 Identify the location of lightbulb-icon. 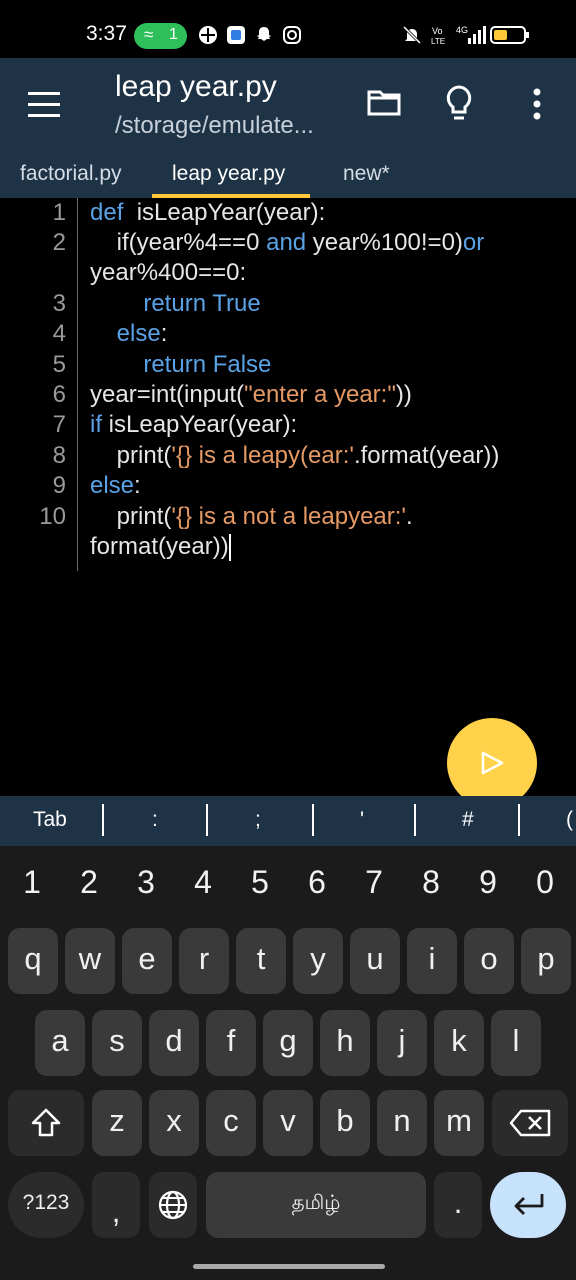
(459, 103).